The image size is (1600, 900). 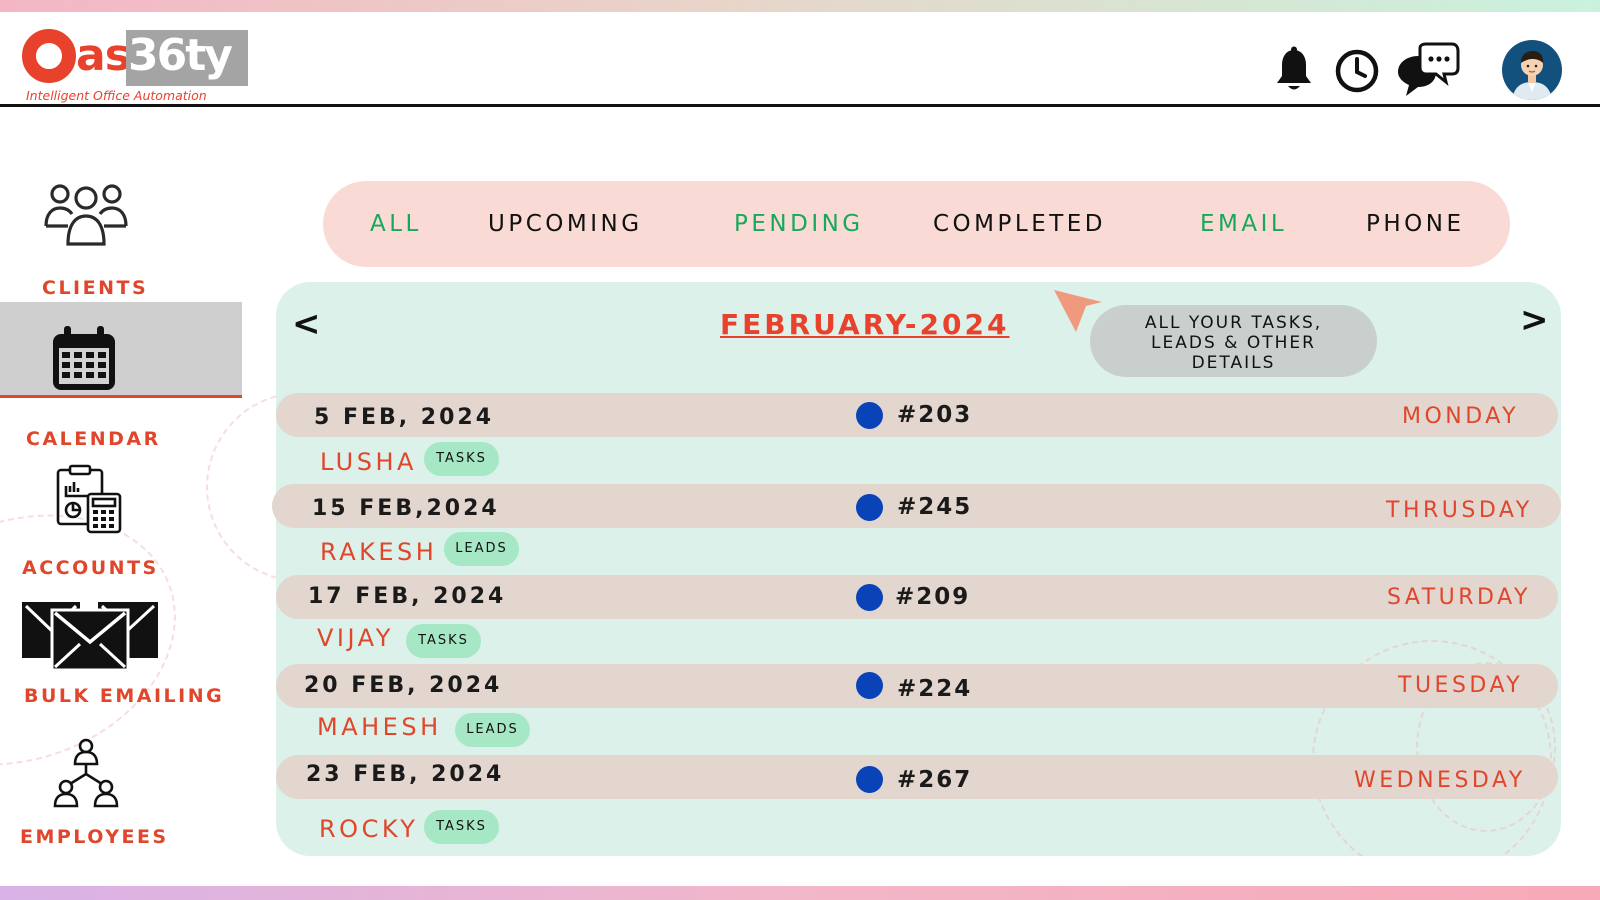 What do you see at coordinates (86, 773) in the screenshot?
I see `employees-icon` at bounding box center [86, 773].